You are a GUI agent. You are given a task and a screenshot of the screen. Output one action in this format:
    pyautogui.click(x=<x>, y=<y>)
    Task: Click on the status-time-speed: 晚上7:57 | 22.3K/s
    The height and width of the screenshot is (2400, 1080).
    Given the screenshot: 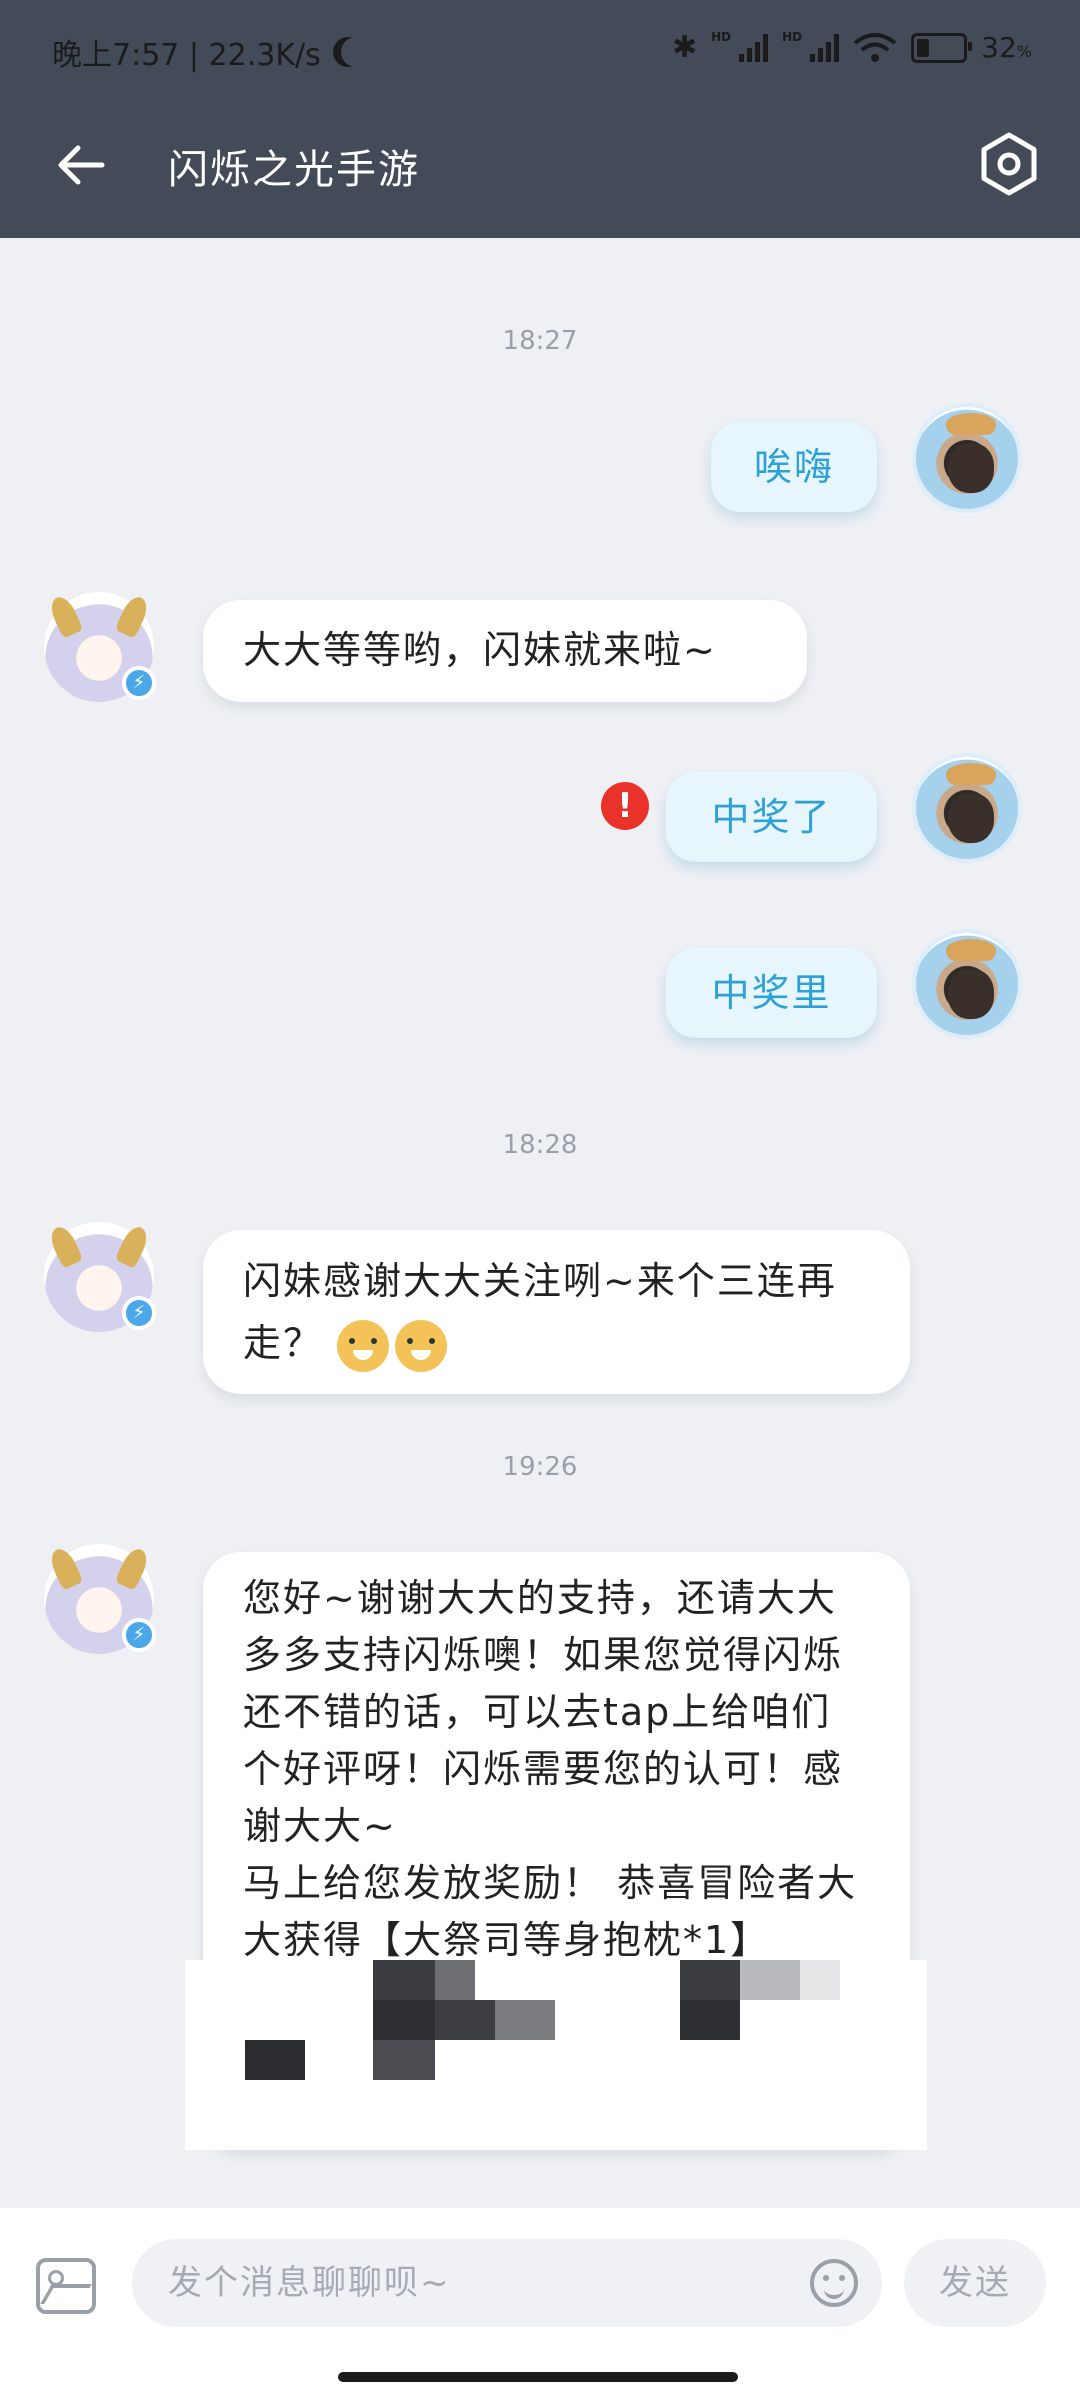 What is the action you would take?
    pyautogui.click(x=186, y=55)
    